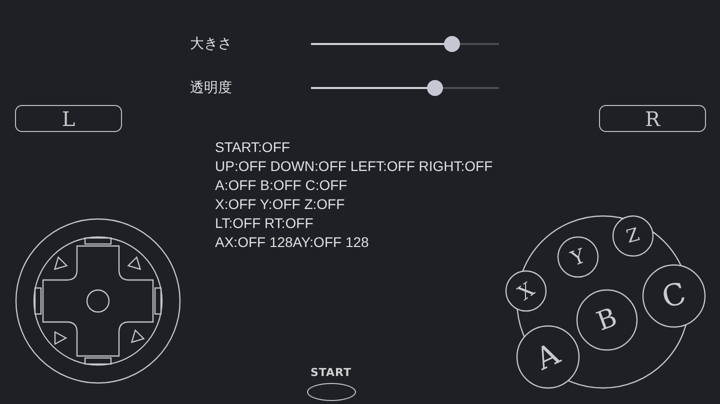 This screenshot has height=404, width=720. Describe the element at coordinates (526, 291) in the screenshot. I see `face-button: X` at that location.